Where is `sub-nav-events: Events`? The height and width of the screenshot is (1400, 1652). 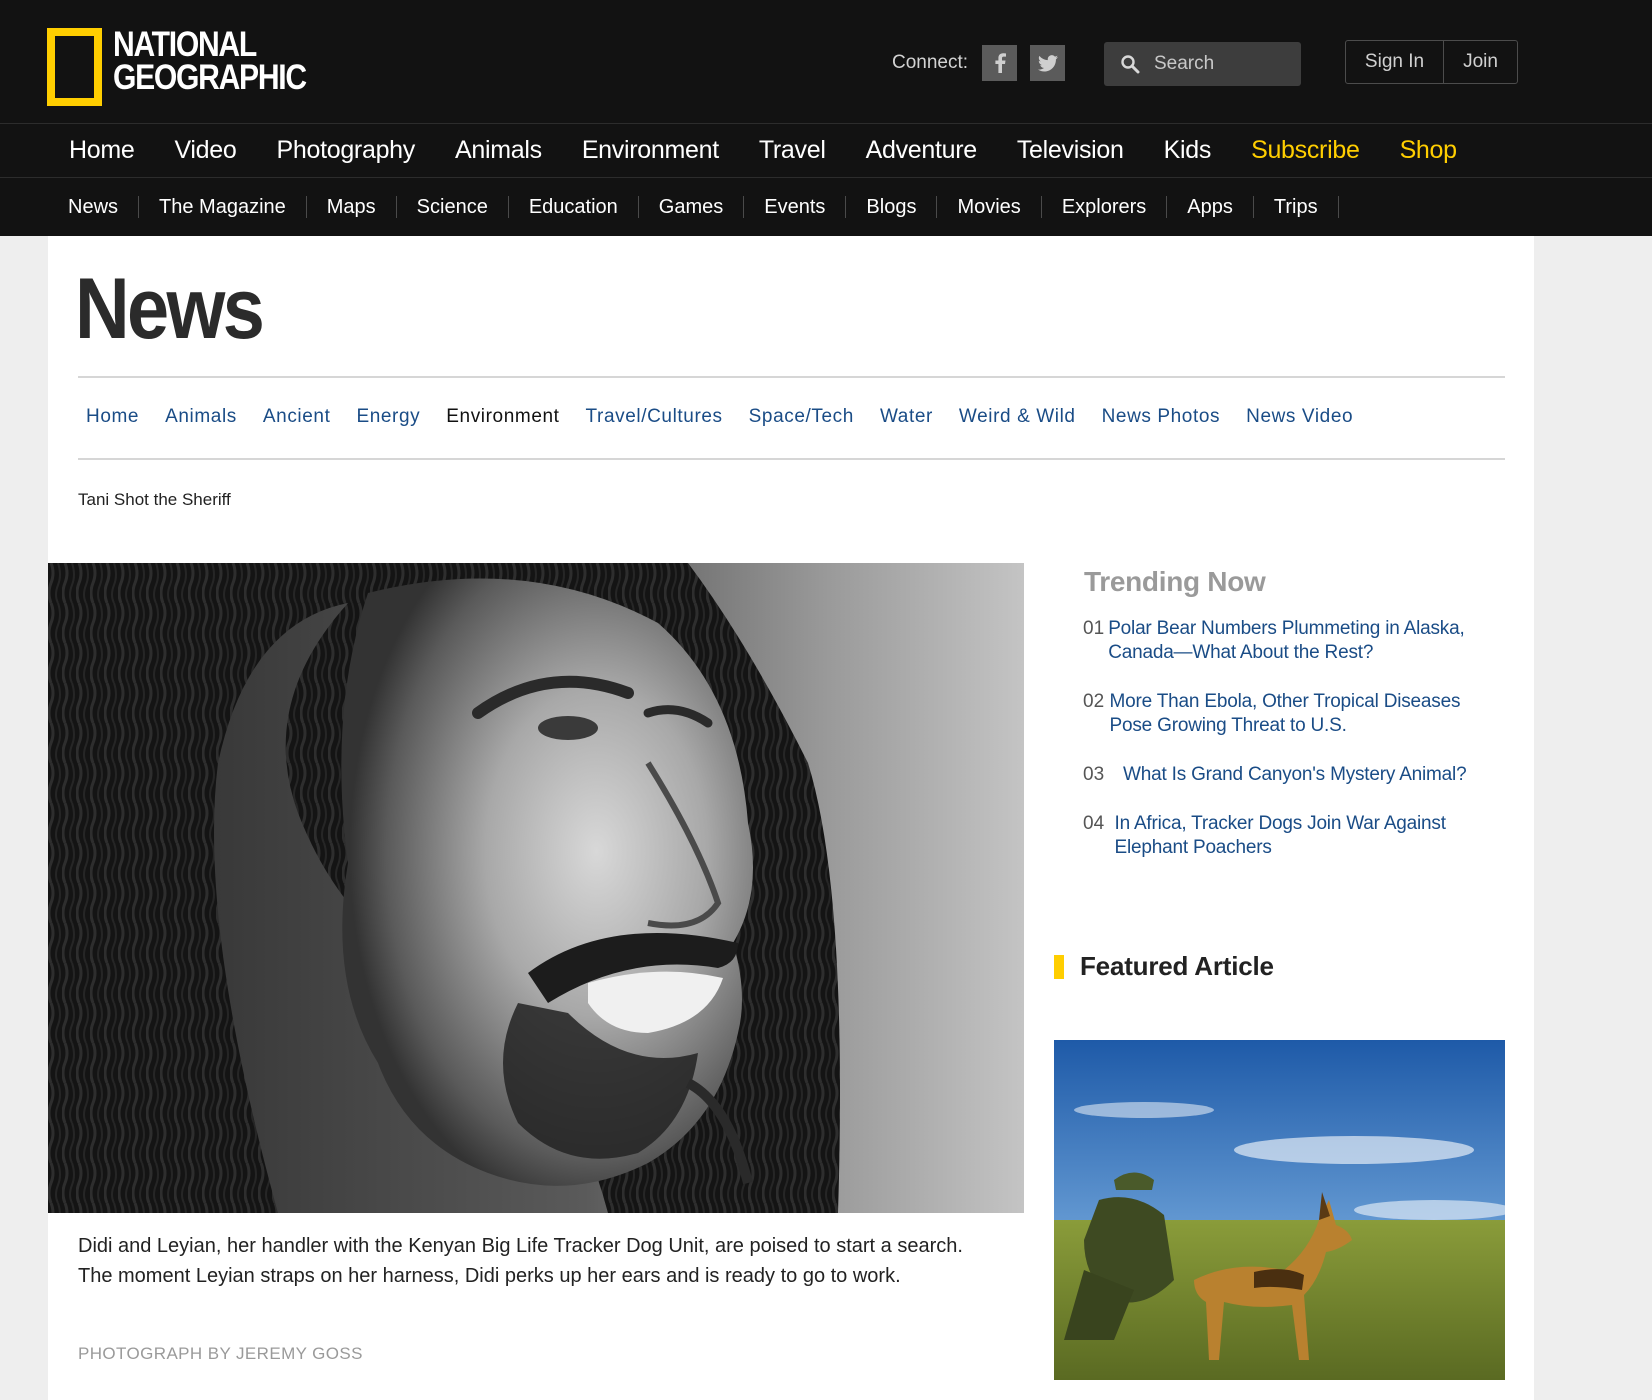 sub-nav-events: Events is located at coordinates (794, 207).